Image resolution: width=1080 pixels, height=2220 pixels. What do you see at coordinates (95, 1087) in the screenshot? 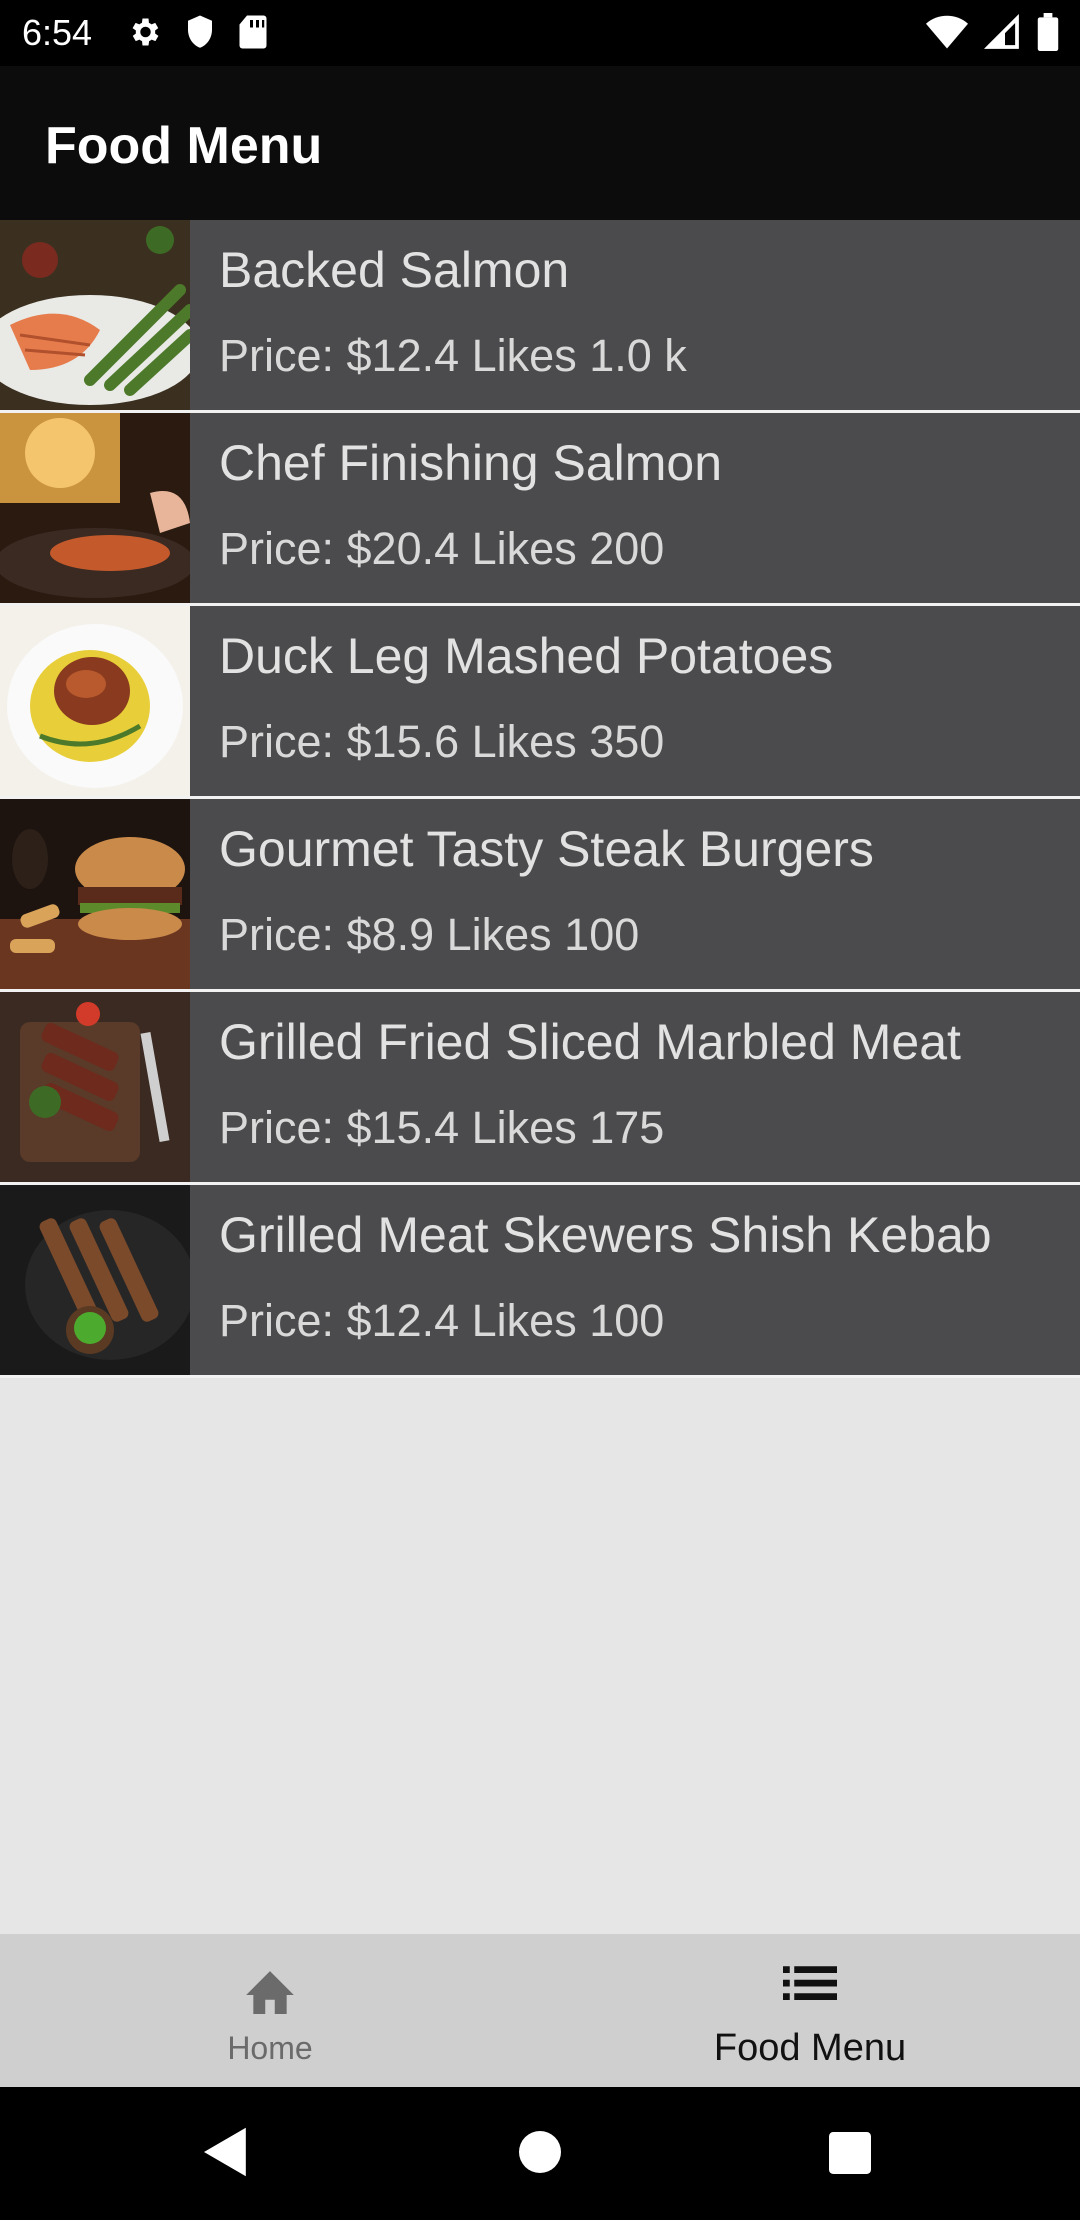
I see `food-thumbnail-marbled-meat` at bounding box center [95, 1087].